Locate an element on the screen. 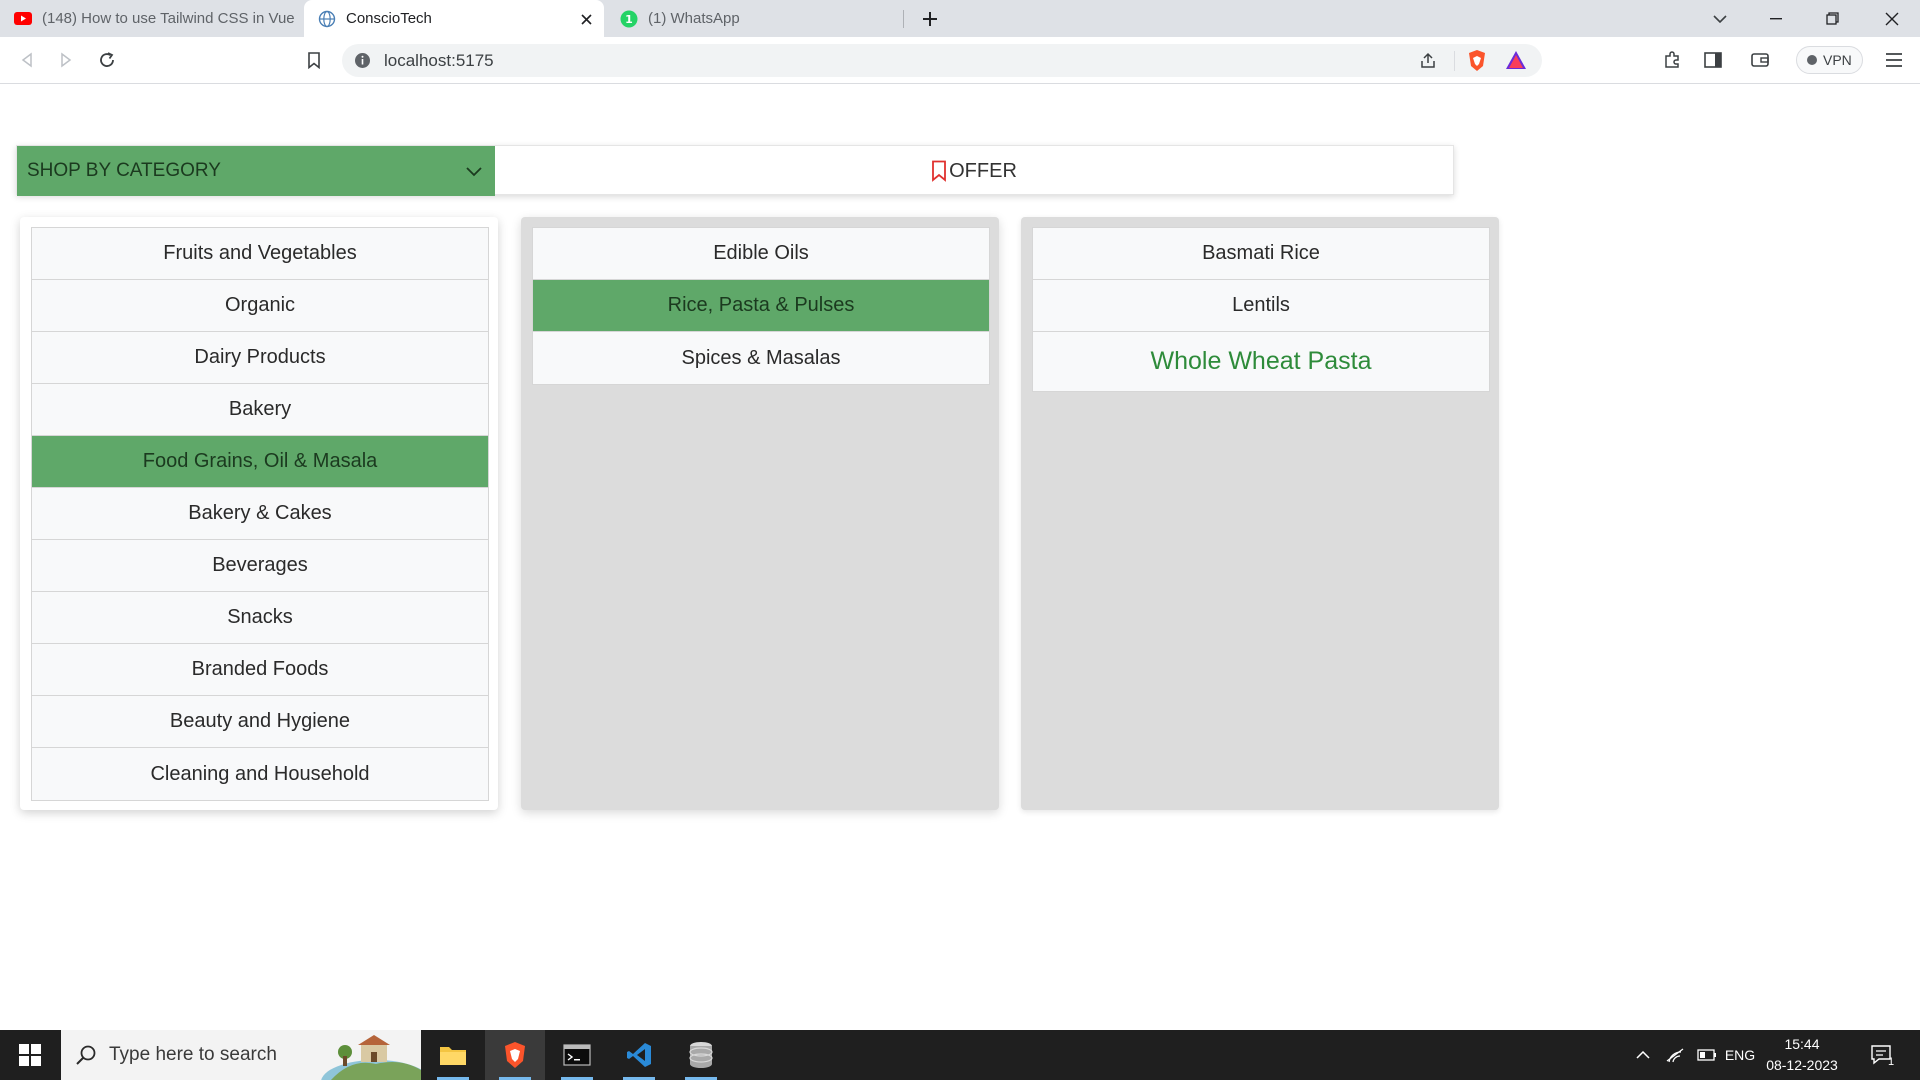 This screenshot has width=1920, height=1080. start-button is located at coordinates (30, 1055).